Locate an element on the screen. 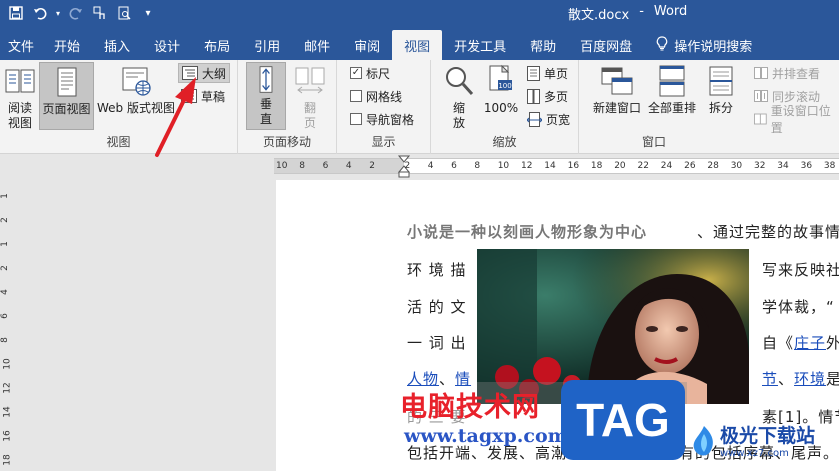 The image size is (839, 471). ruler-tick-label: 10 is located at coordinates (503, 166).